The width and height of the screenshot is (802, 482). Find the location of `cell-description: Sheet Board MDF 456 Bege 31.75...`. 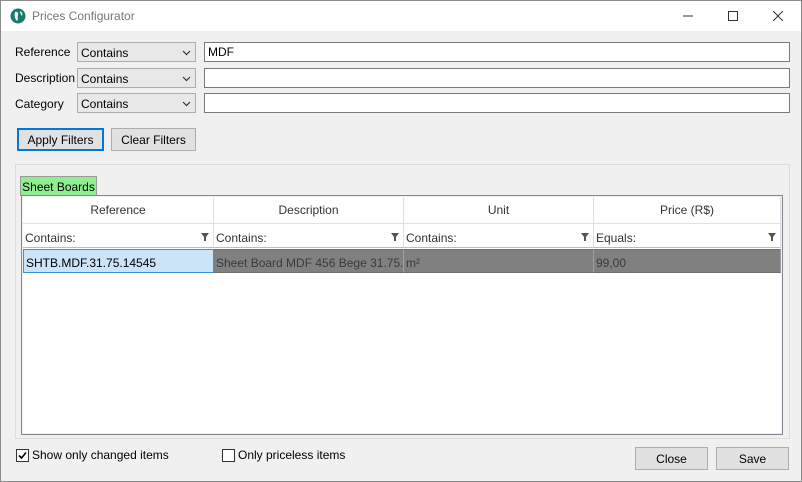

cell-description: Sheet Board MDF 456 Bege 31.75... is located at coordinates (309, 261).